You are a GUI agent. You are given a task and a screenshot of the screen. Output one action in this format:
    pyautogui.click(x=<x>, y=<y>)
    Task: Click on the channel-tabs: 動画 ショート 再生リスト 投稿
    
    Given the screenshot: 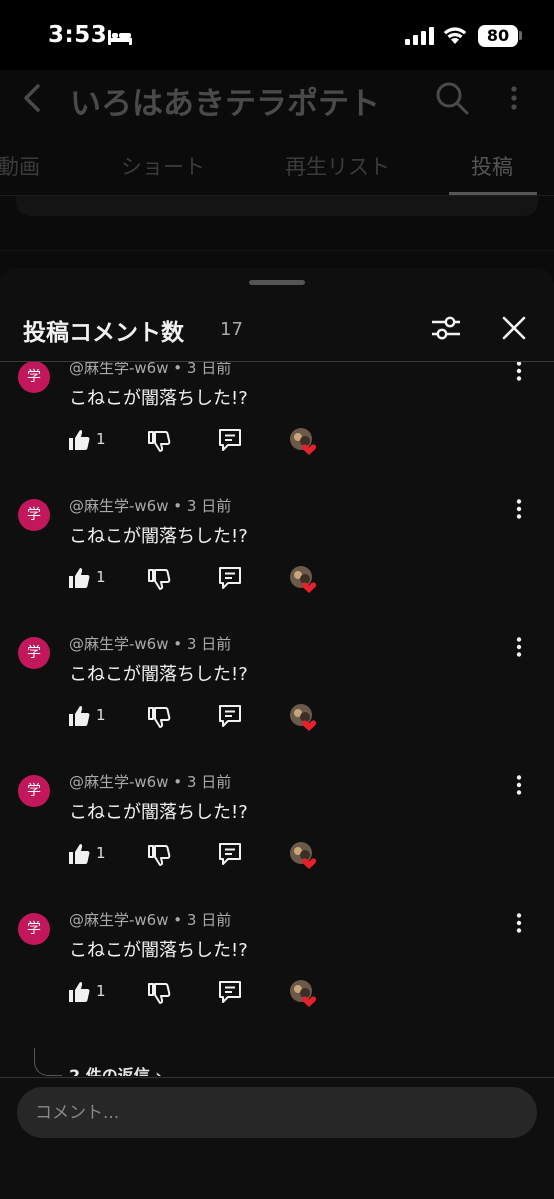 What is the action you would take?
    pyautogui.click(x=277, y=168)
    